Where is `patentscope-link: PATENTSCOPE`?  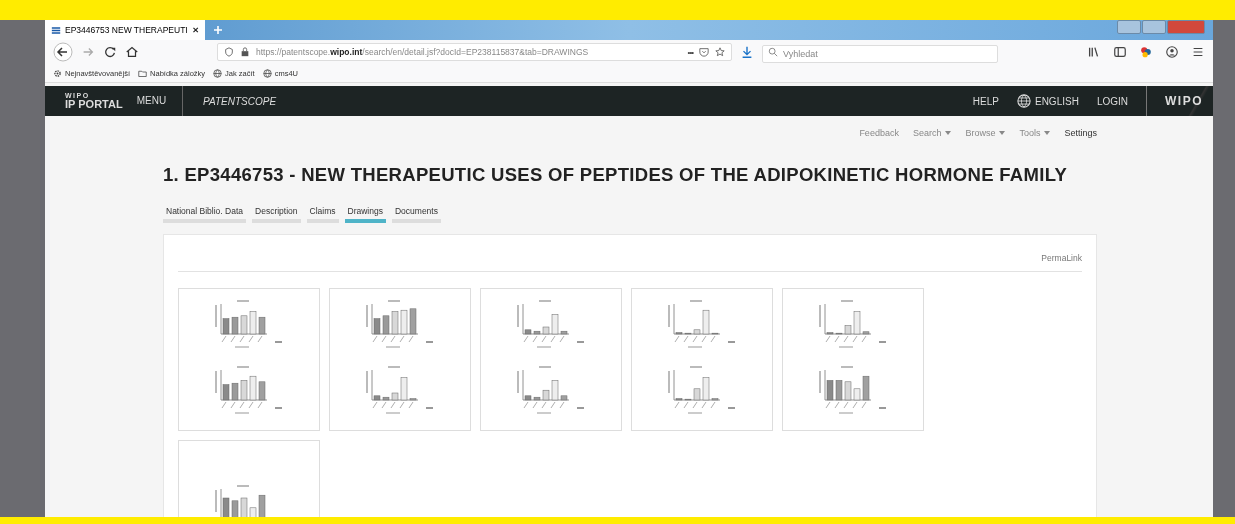 patentscope-link: PATENTSCOPE is located at coordinates (240, 101).